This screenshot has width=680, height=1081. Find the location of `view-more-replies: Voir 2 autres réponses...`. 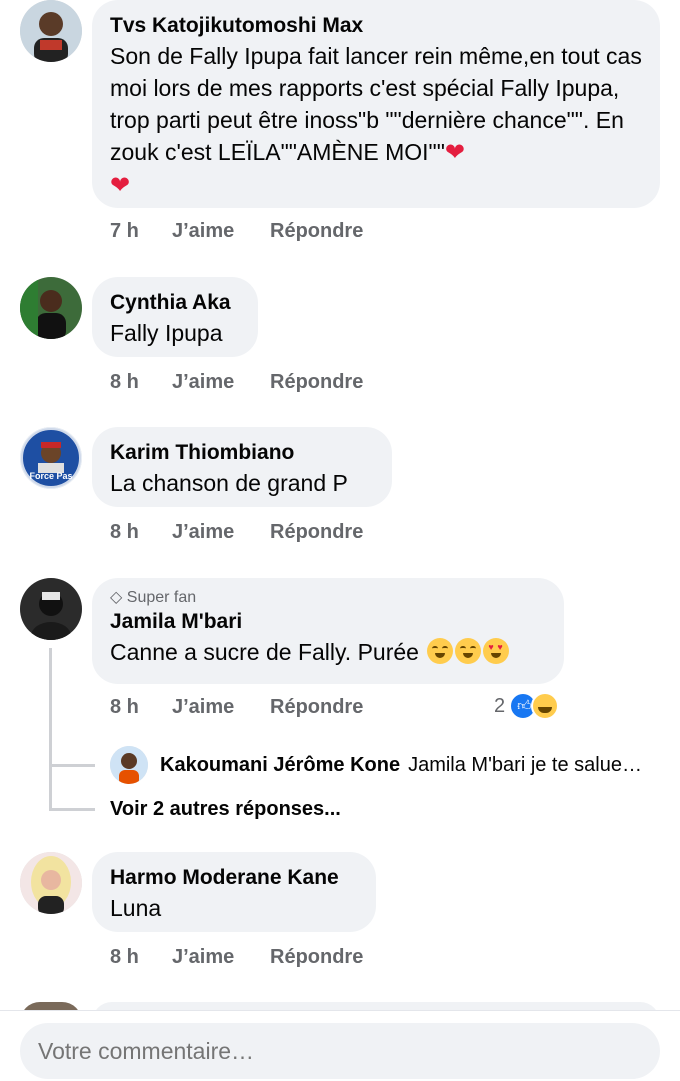

view-more-replies: Voir 2 autres réponses... is located at coordinates (225, 809).